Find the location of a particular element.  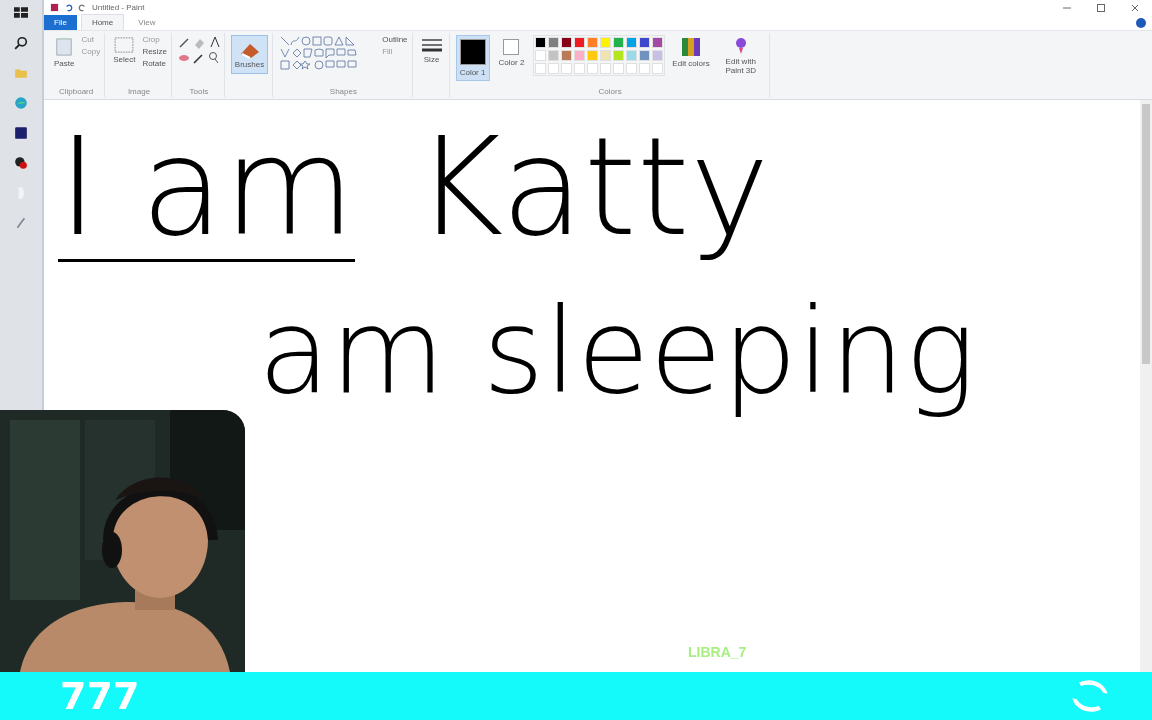

size-button: Size is located at coordinates (431, 50).